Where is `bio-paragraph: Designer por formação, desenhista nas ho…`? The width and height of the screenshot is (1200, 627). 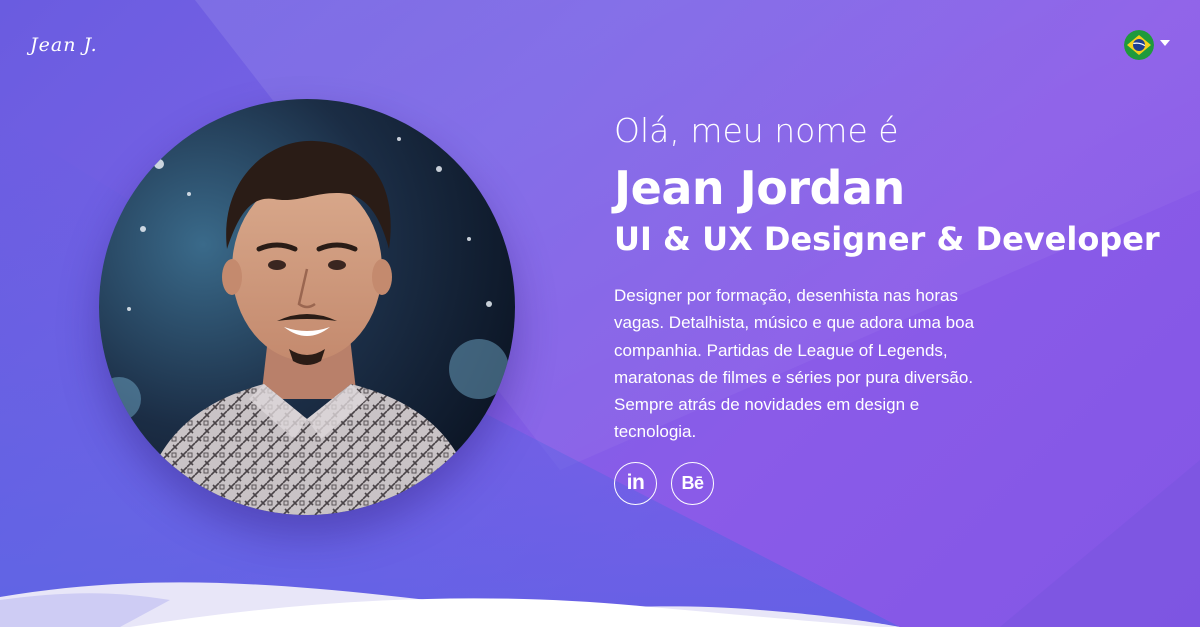
bio-paragraph: Designer por formação, desenhista nas ho… is located at coordinates (794, 364).